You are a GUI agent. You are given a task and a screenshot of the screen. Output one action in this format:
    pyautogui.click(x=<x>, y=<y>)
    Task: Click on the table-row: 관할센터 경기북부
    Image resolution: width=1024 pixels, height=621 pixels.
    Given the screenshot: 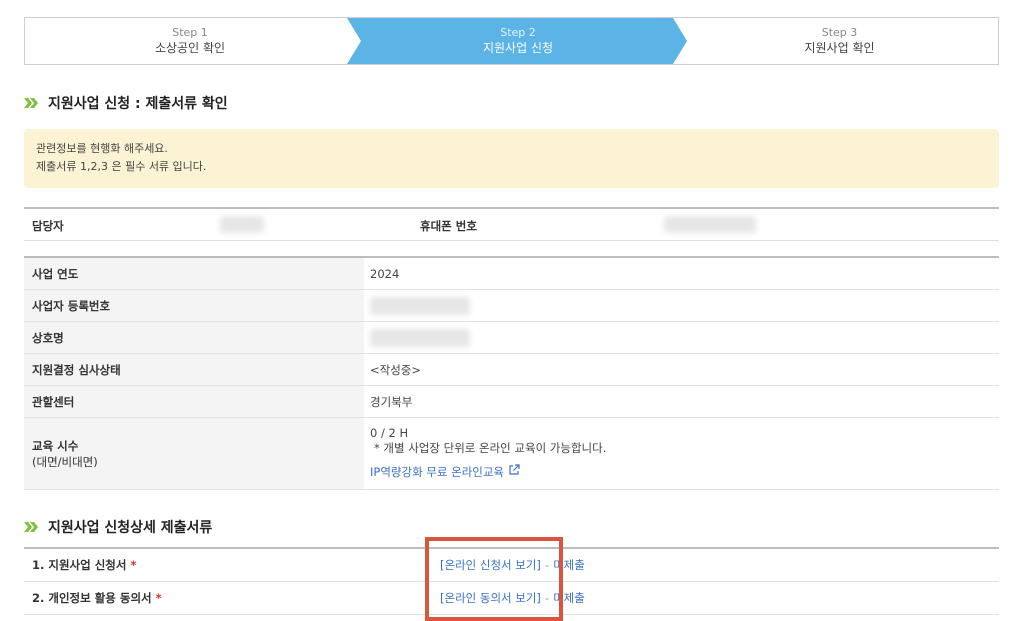 What is the action you would take?
    pyautogui.click(x=511, y=402)
    